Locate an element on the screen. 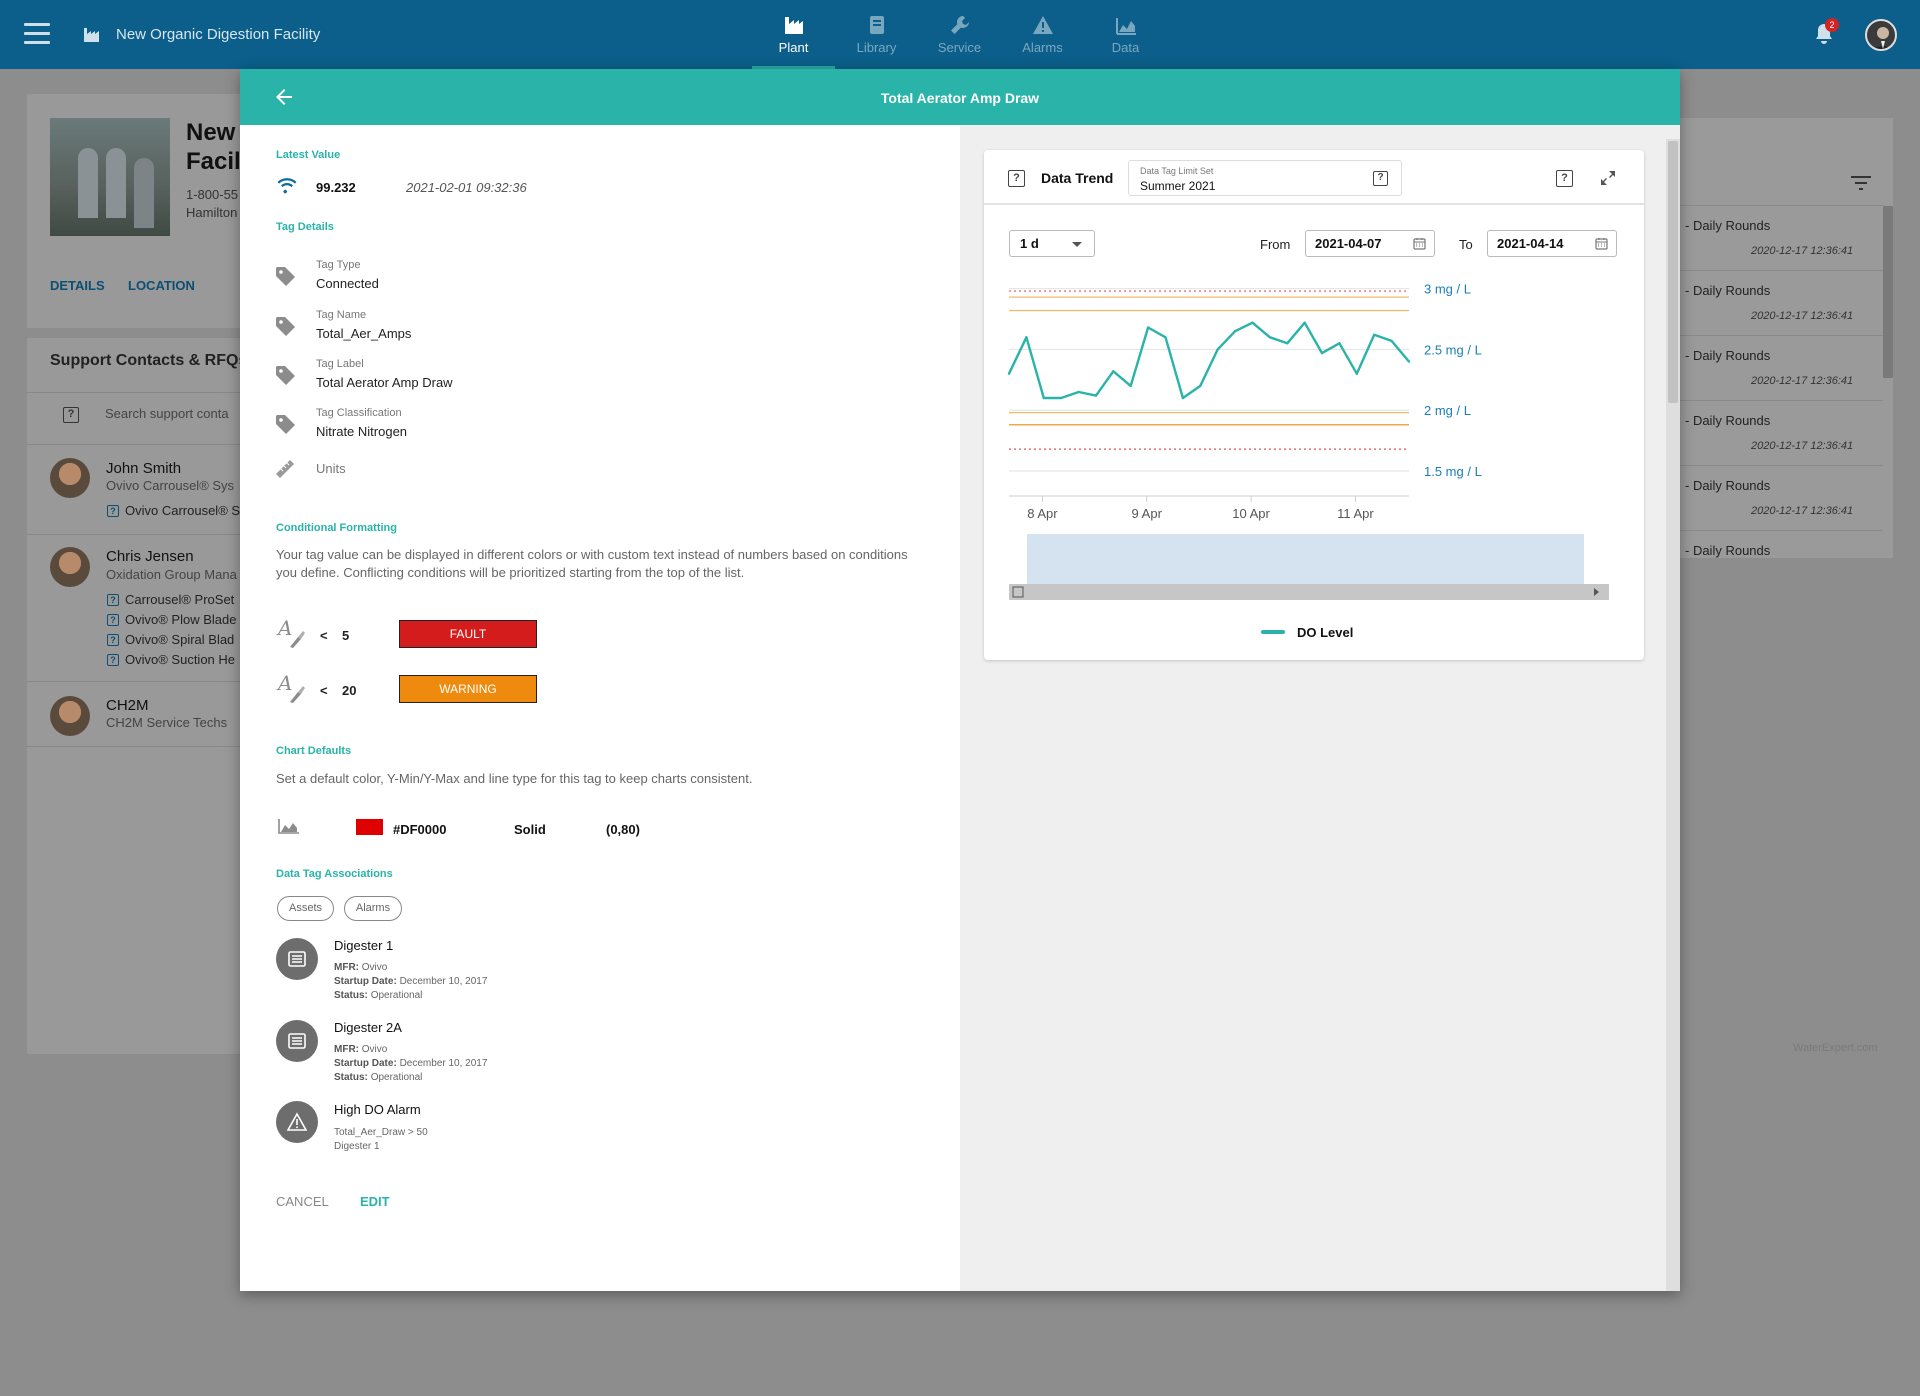 The image size is (1920, 1396). contact-product: Ovivo Carrousel® S is located at coordinates (185, 510).